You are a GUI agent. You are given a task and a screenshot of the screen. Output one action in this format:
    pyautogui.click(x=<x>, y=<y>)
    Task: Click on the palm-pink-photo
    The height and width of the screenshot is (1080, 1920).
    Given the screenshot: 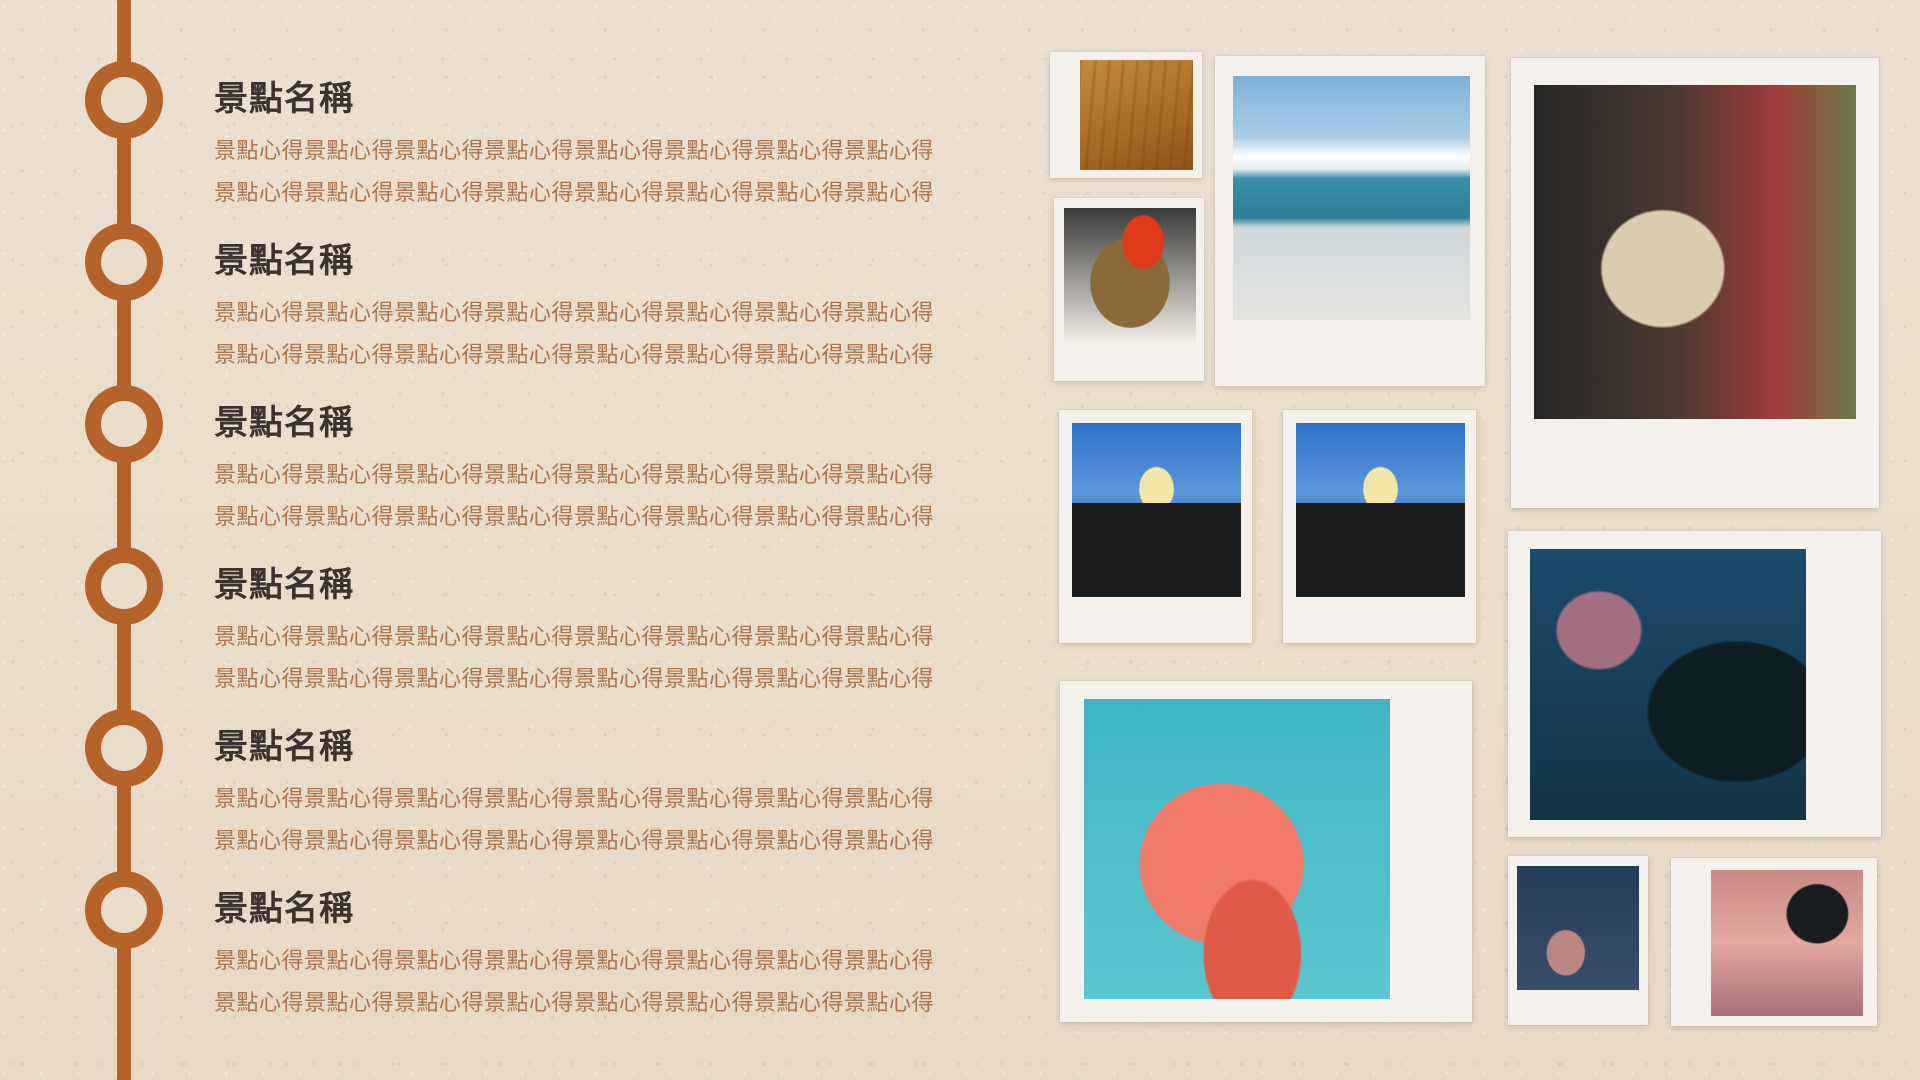 What is the action you would take?
    pyautogui.click(x=1787, y=943)
    